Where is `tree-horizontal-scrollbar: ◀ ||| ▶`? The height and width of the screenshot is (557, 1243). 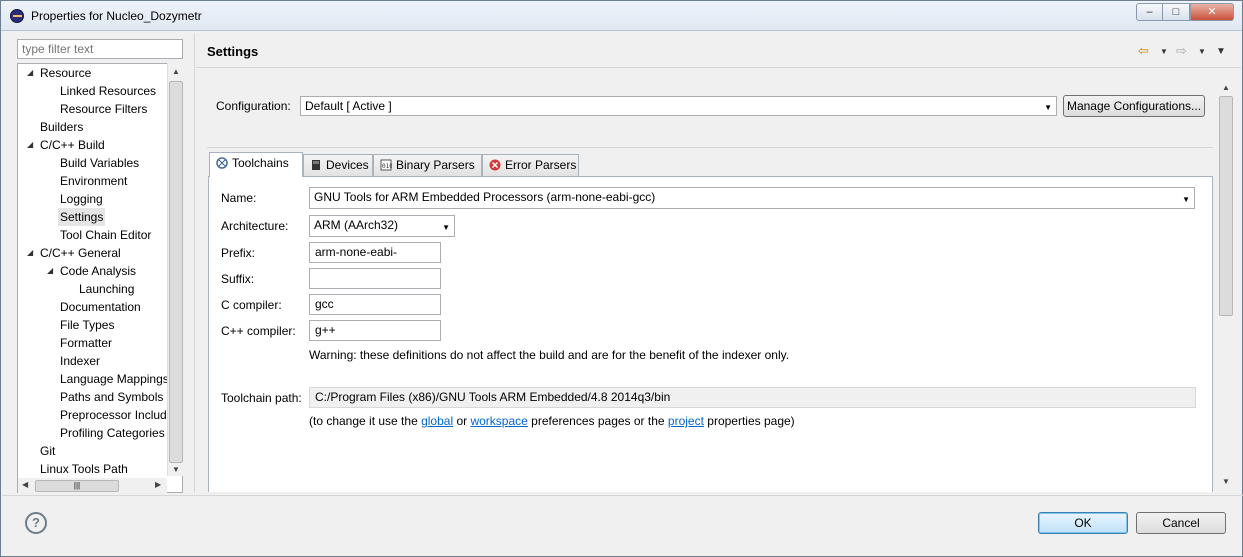 tree-horizontal-scrollbar: ◀ ||| ▶ is located at coordinates (92, 485).